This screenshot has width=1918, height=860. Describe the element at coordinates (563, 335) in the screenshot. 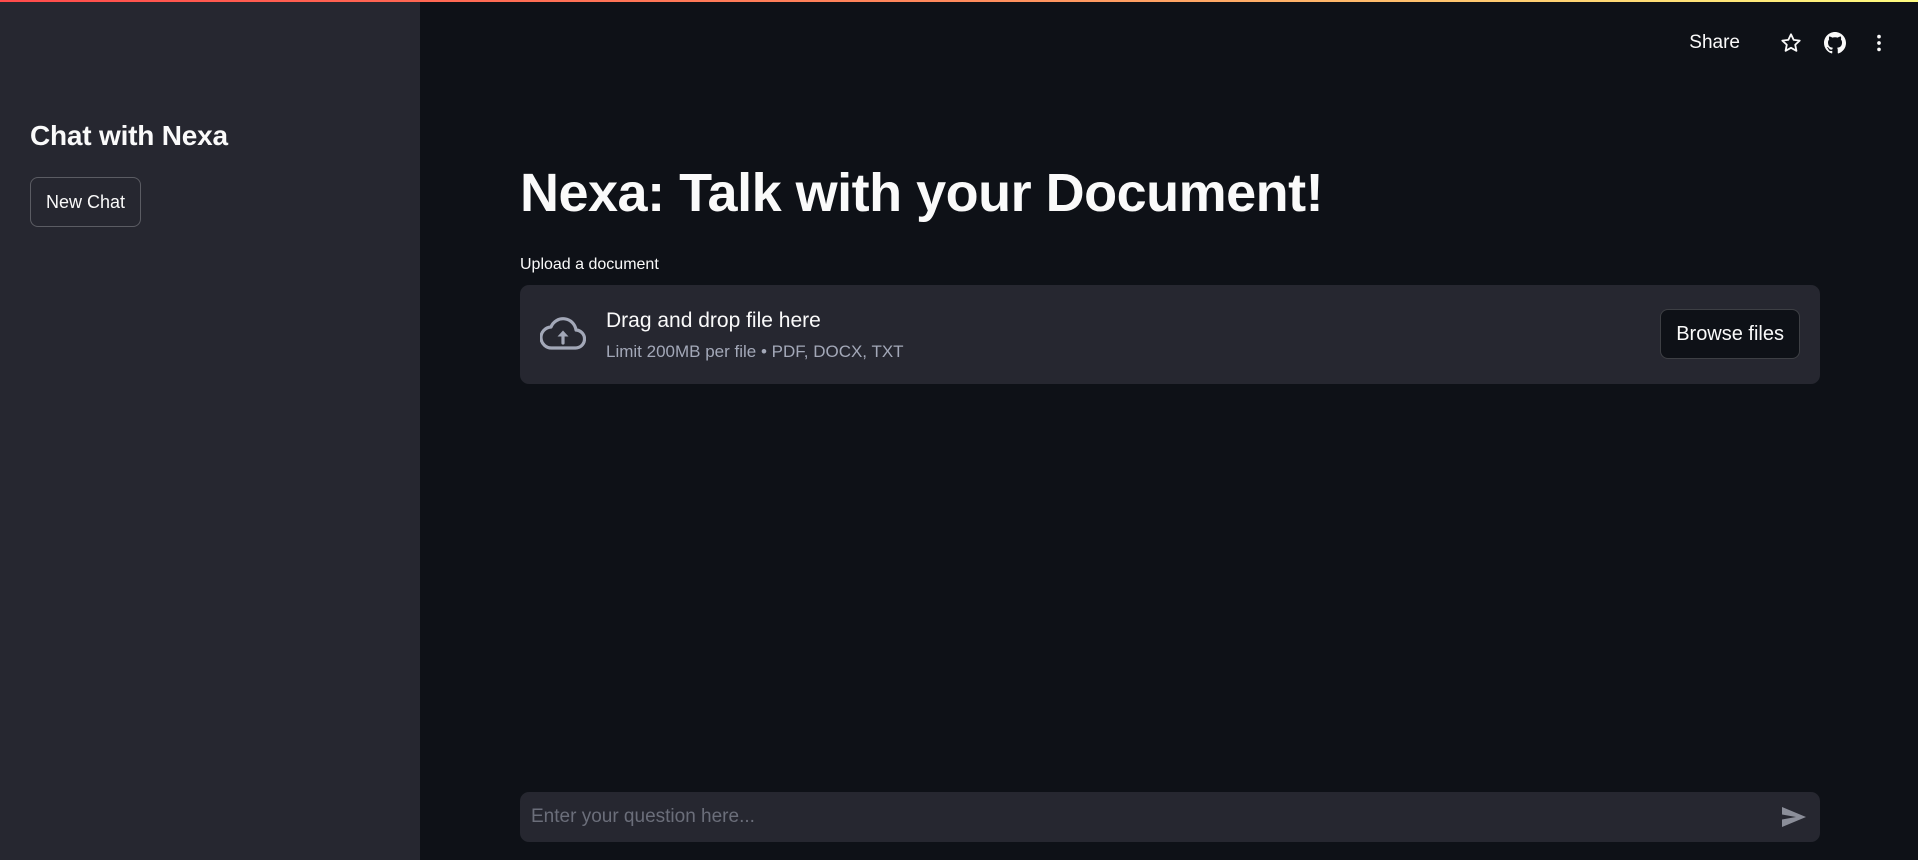

I see `cloud-upload-icon` at that location.